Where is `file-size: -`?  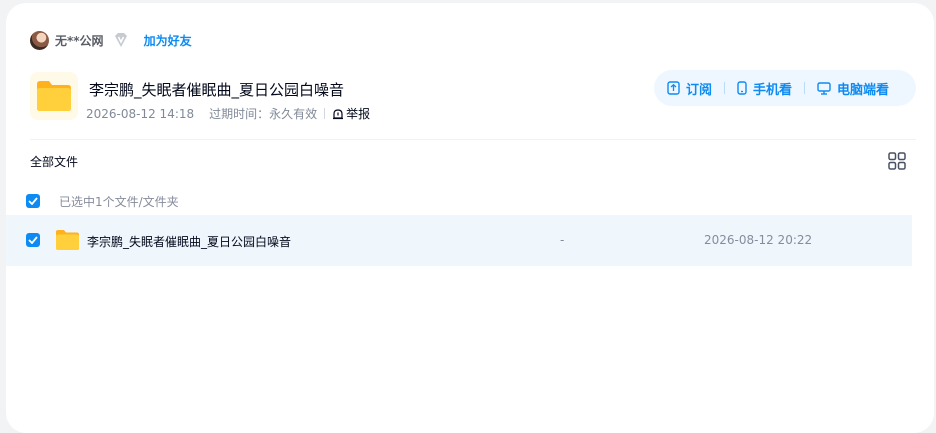
file-size: - is located at coordinates (562, 240).